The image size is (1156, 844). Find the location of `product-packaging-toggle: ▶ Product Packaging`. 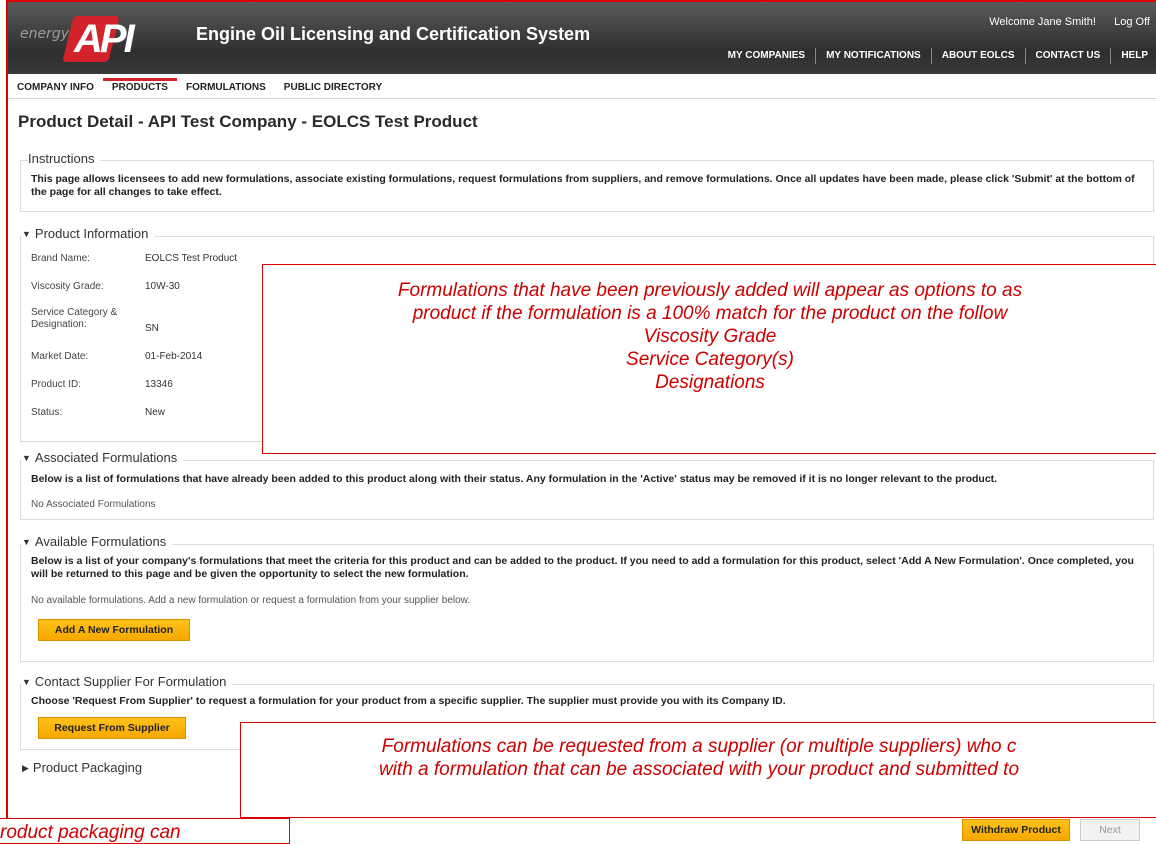

product-packaging-toggle: ▶ Product Packaging is located at coordinates (85, 767).